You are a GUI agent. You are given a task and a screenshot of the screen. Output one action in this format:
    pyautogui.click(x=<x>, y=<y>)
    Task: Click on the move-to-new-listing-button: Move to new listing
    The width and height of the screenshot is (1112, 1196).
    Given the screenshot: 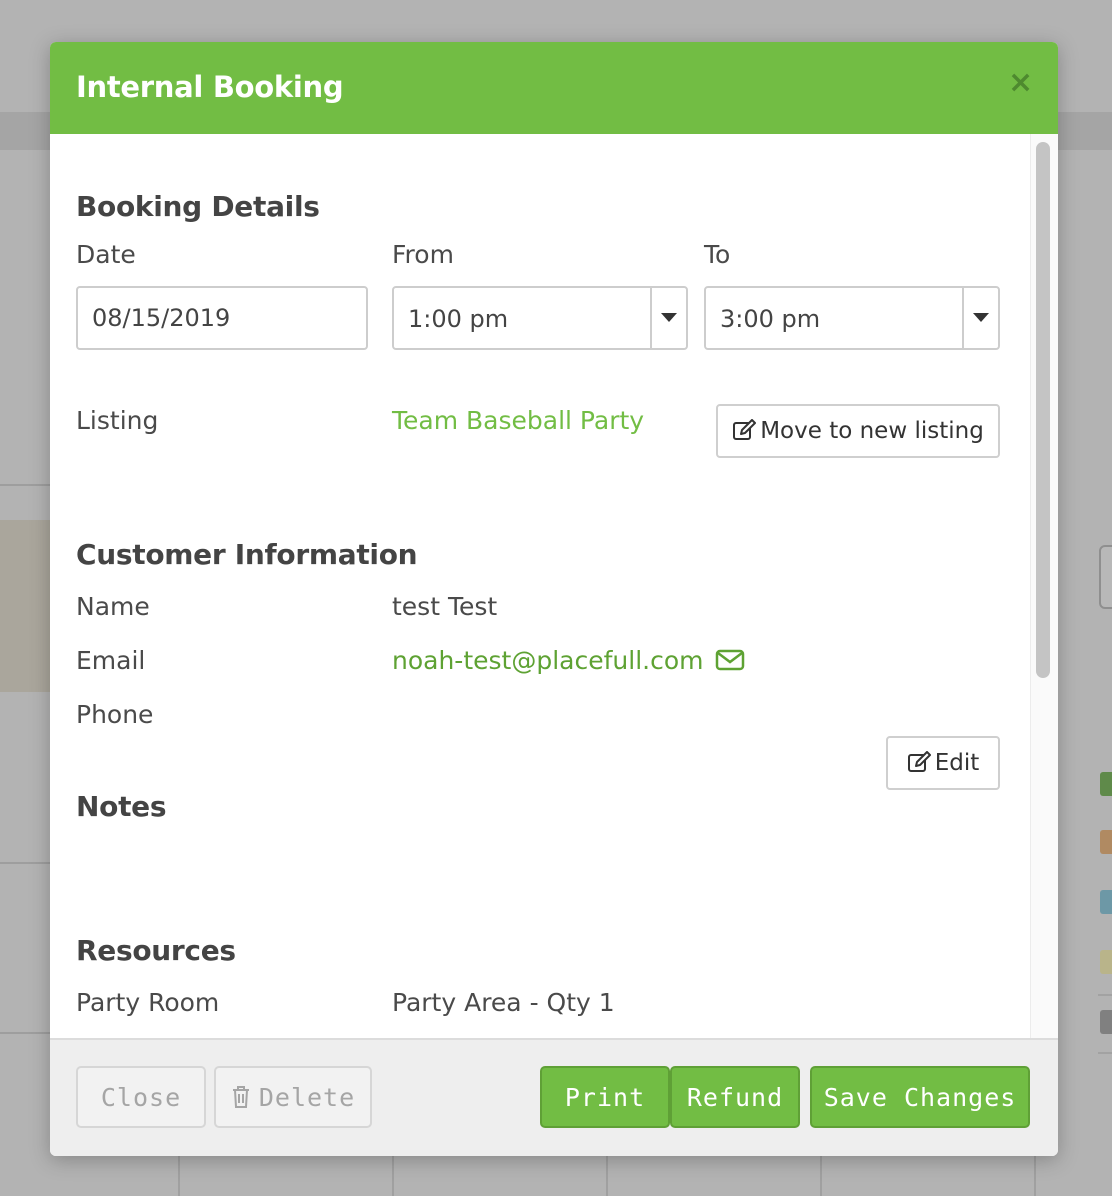 What is the action you would take?
    pyautogui.click(x=858, y=431)
    